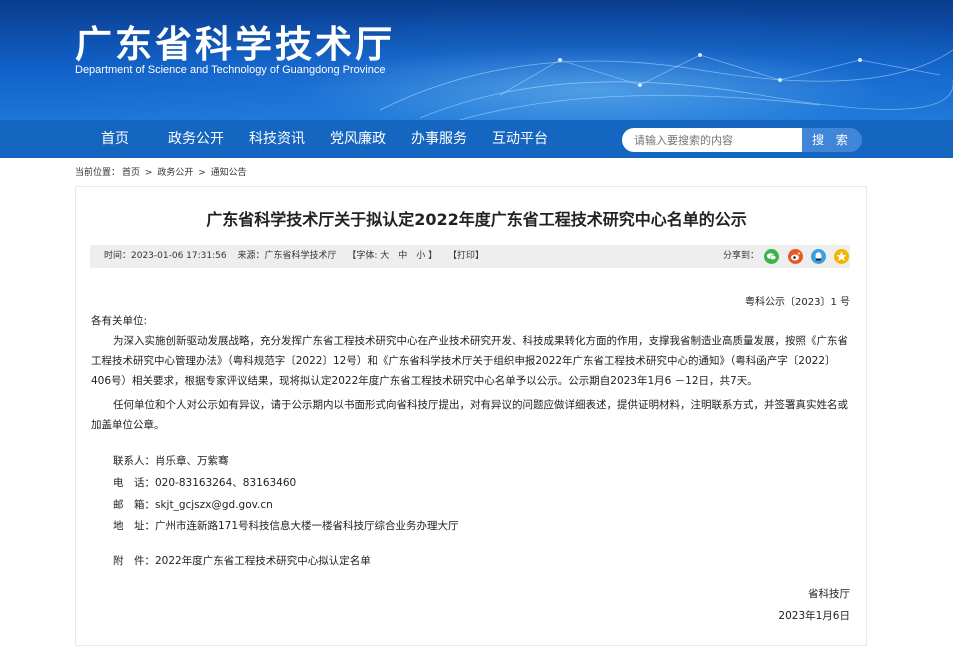 The width and height of the screenshot is (953, 646). I want to click on article-source: 来源：广东省科学技术厅, so click(287, 256).